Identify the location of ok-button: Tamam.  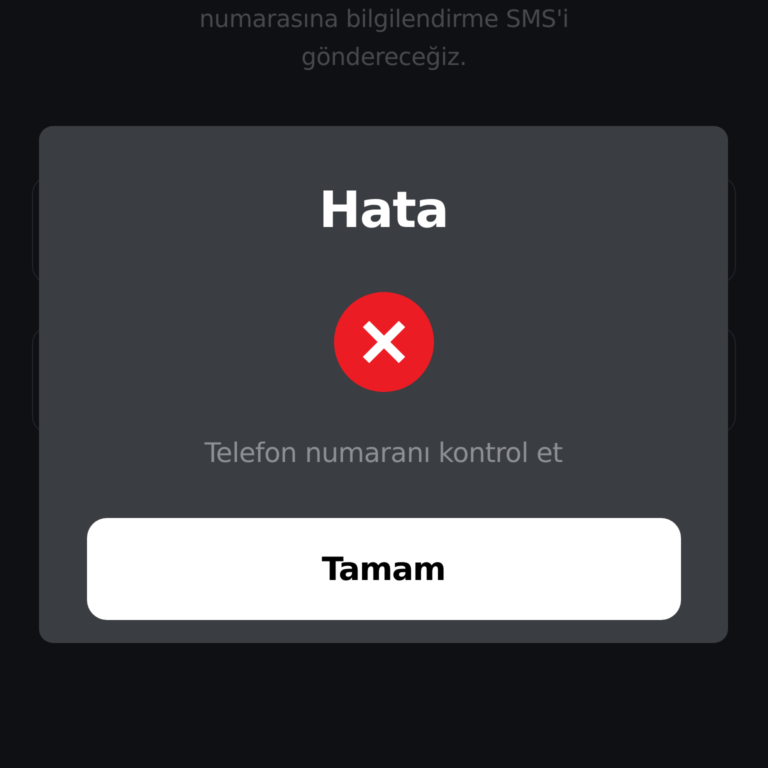
(383, 569).